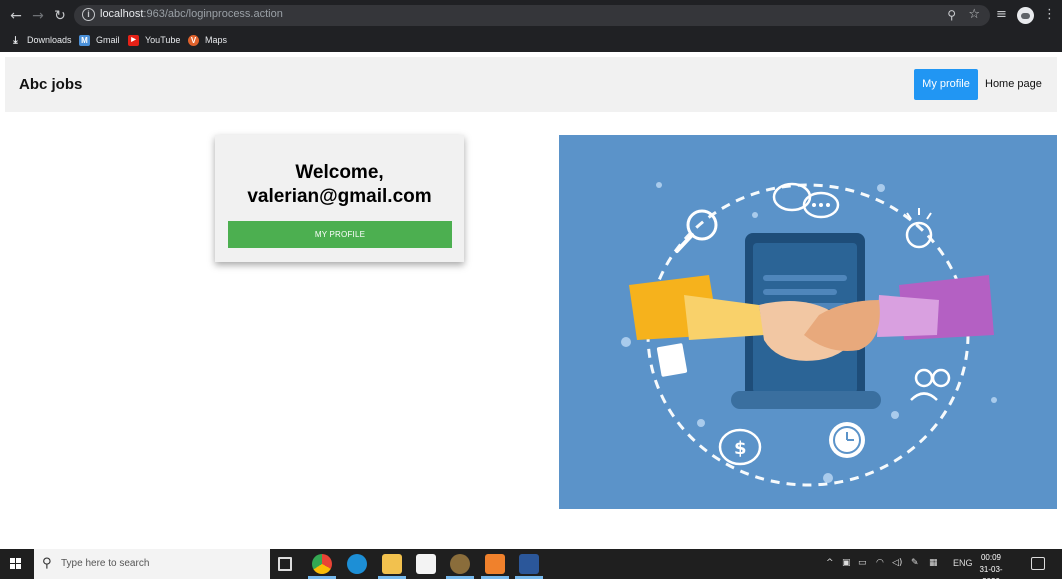 Image resolution: width=1062 pixels, height=588 pixels. I want to click on search-icon: ⚲, so click(47, 563).